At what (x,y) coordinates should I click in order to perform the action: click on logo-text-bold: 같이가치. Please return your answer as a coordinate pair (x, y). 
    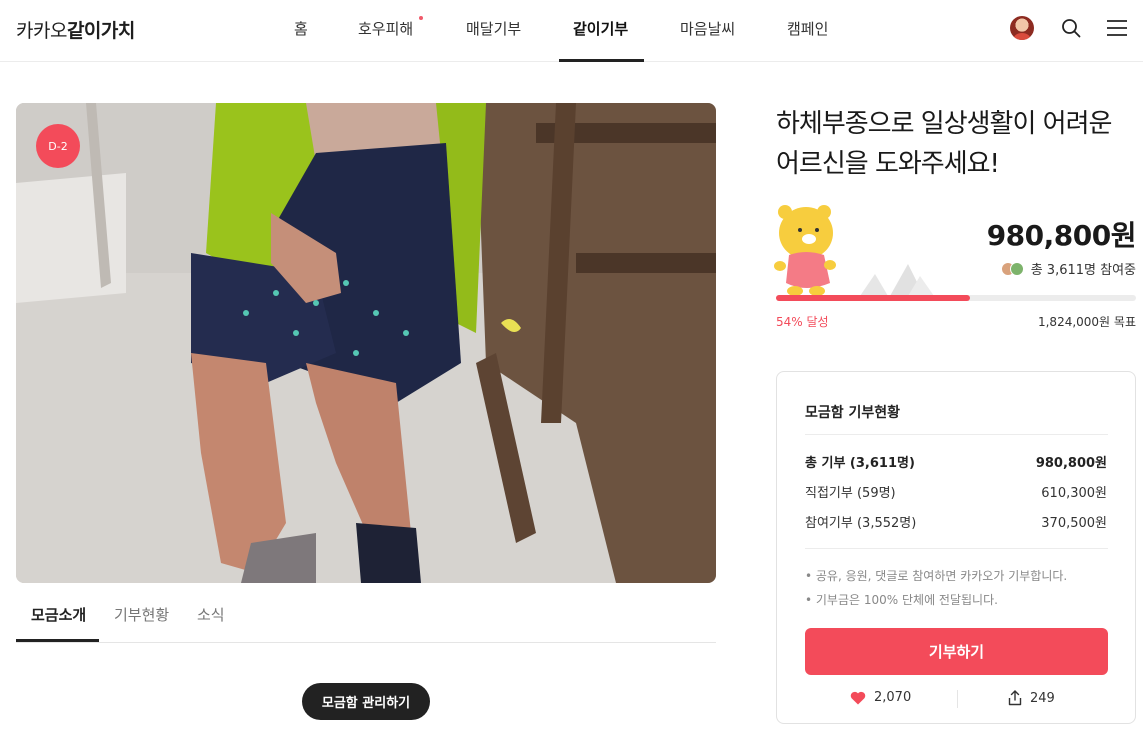
    Looking at the image, I should click on (100, 31).